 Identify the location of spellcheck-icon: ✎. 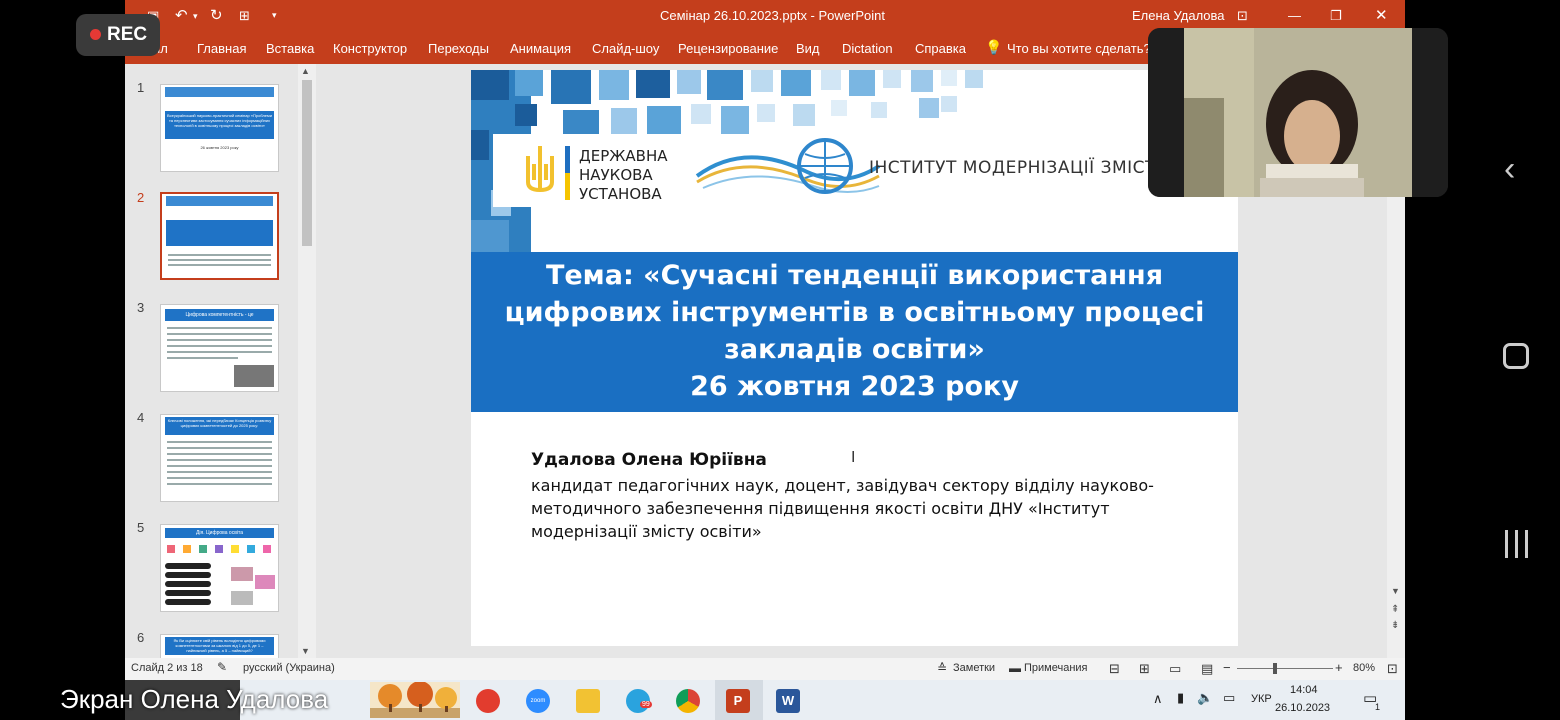
(222, 667).